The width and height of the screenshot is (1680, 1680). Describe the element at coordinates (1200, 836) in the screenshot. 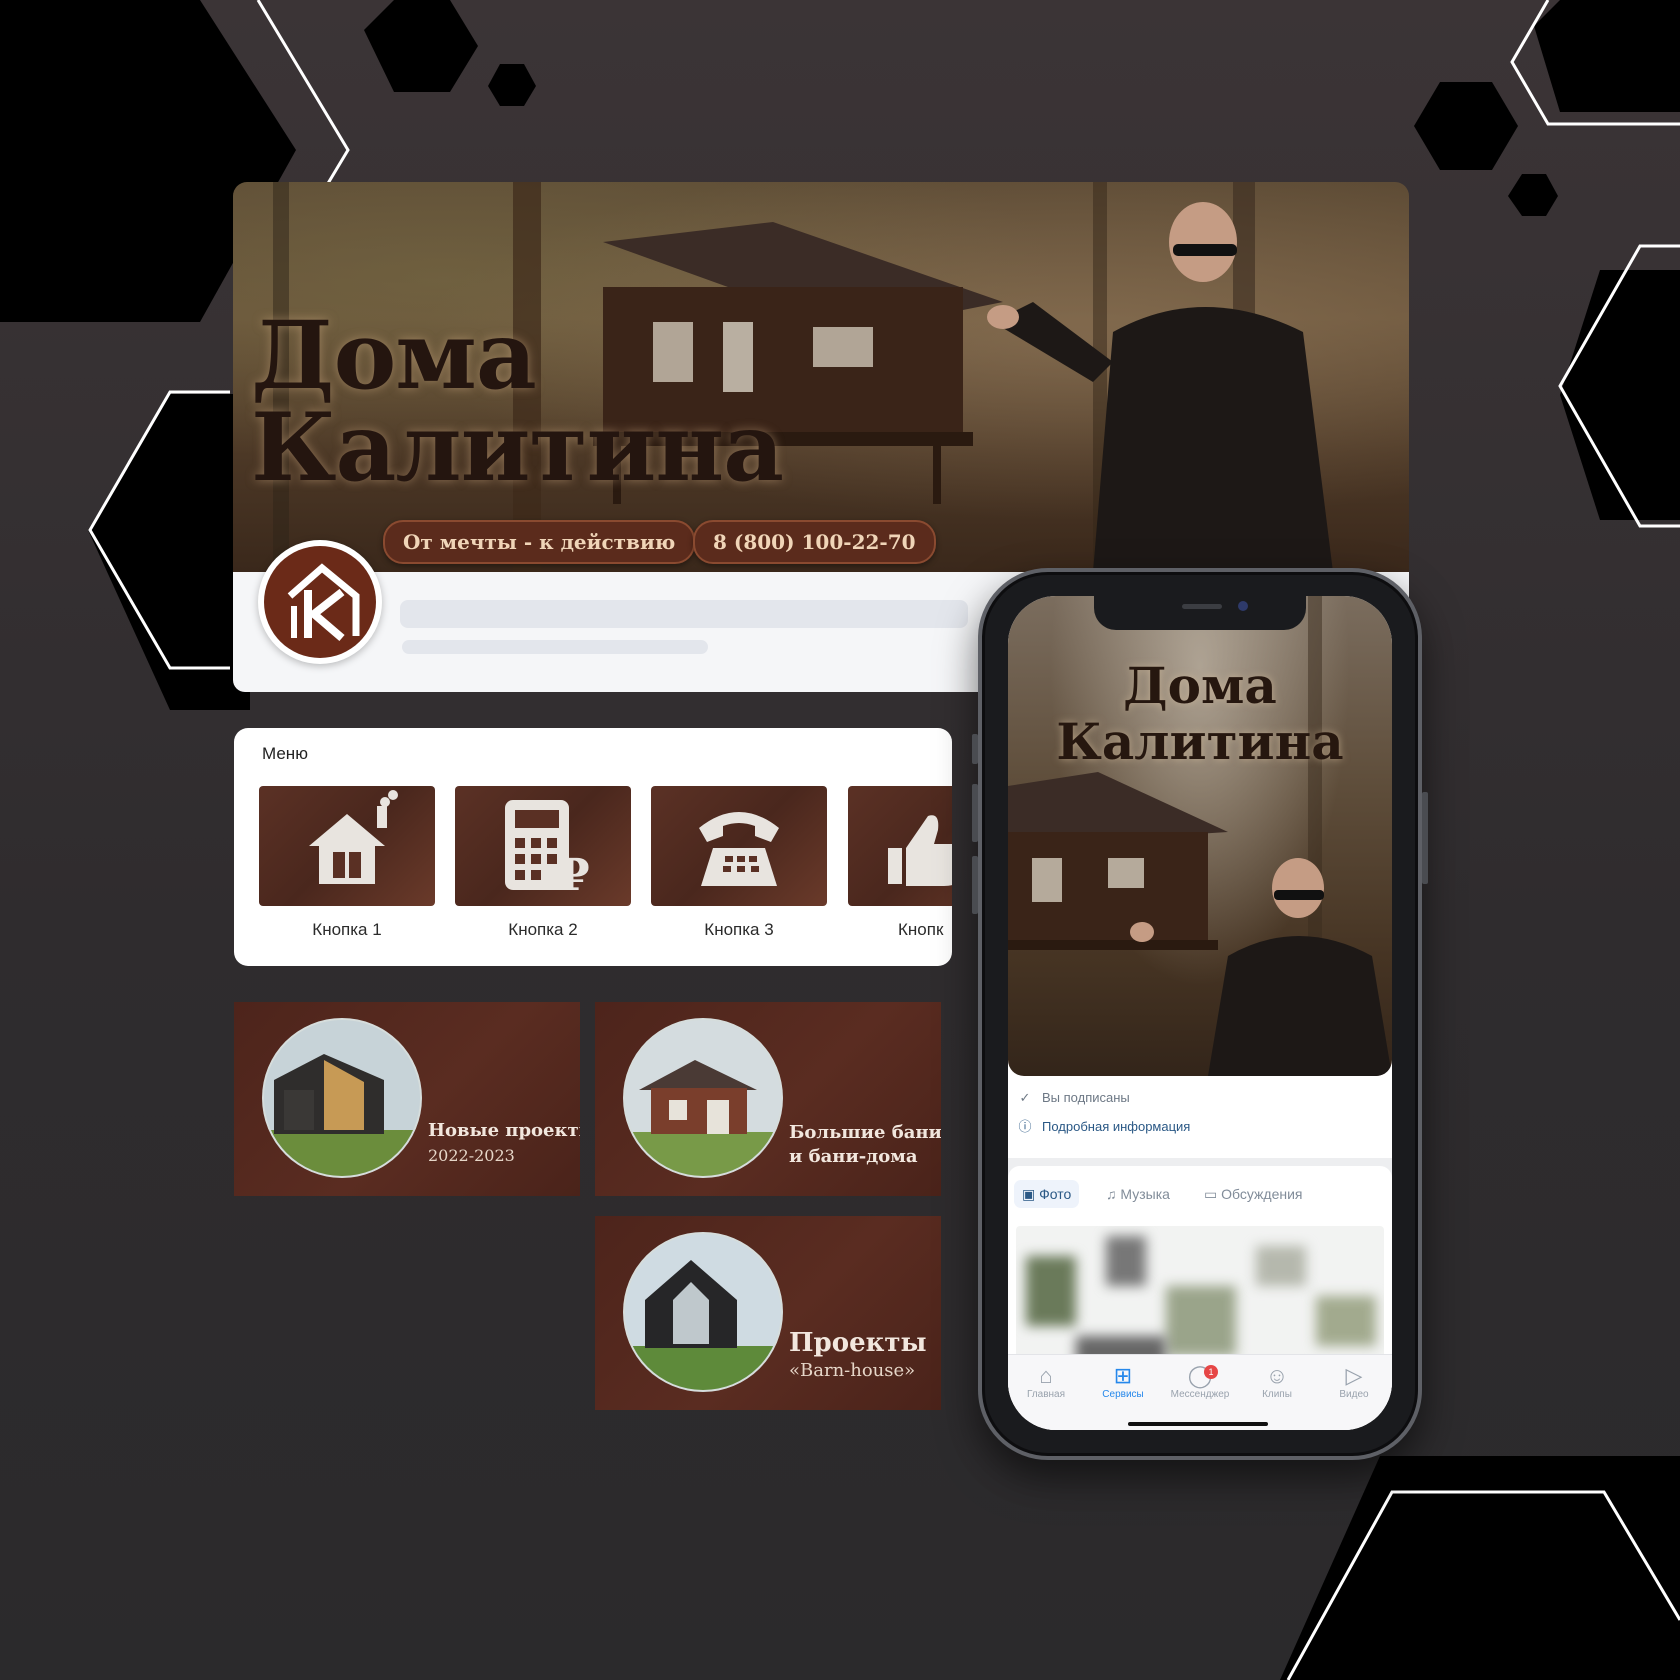

I see `mobile-cover: Дома Калитина` at that location.